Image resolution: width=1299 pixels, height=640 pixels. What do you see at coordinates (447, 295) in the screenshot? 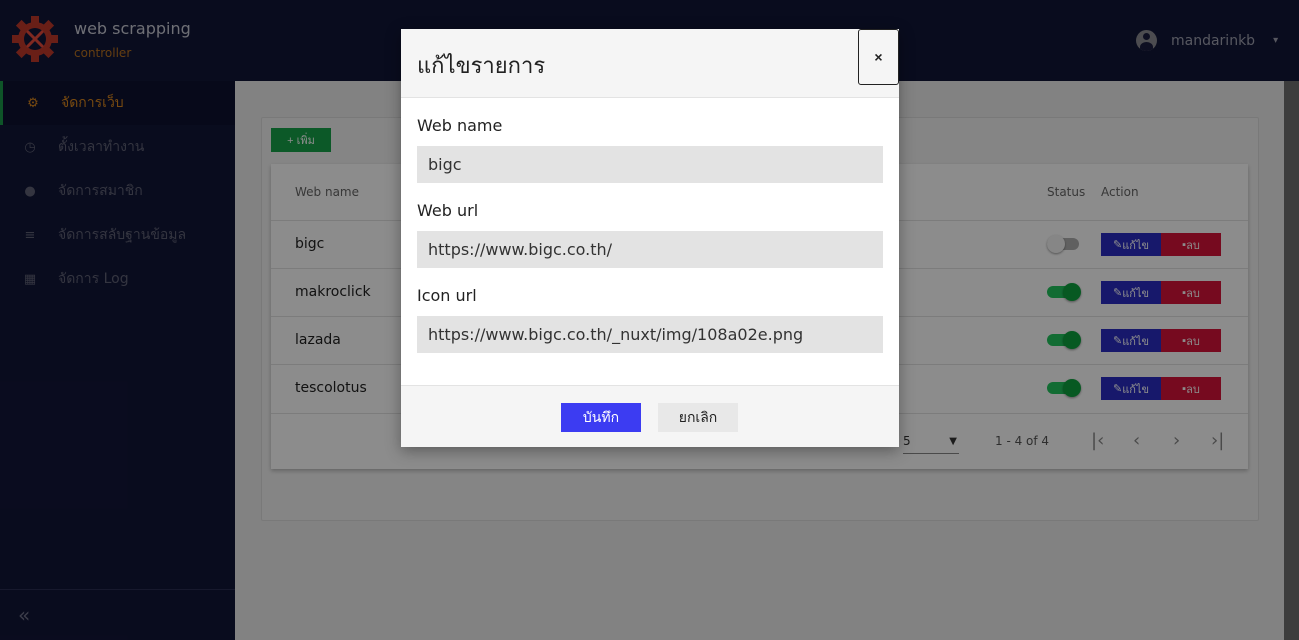
I see `icon-url-label: Icon url` at bounding box center [447, 295].